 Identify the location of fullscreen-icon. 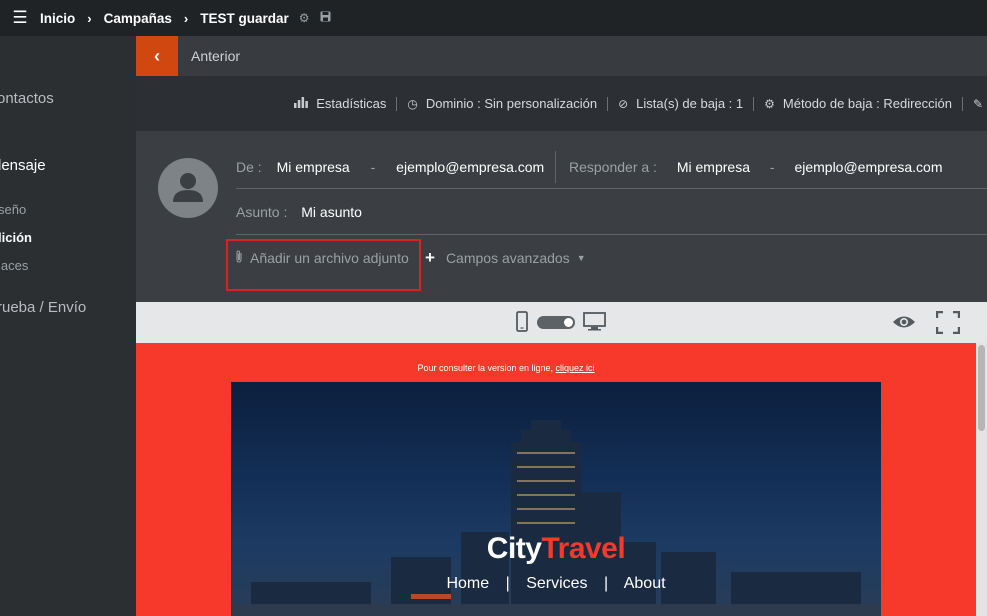
(948, 324).